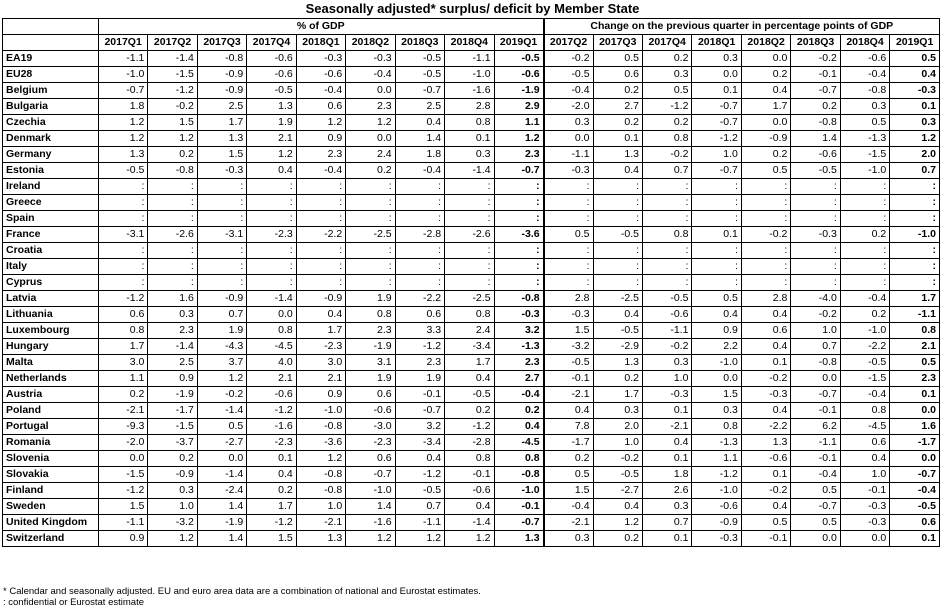 This screenshot has height=611, width=945. What do you see at coordinates (370, 90) in the screenshot?
I see `value-cell: 0.0` at bounding box center [370, 90].